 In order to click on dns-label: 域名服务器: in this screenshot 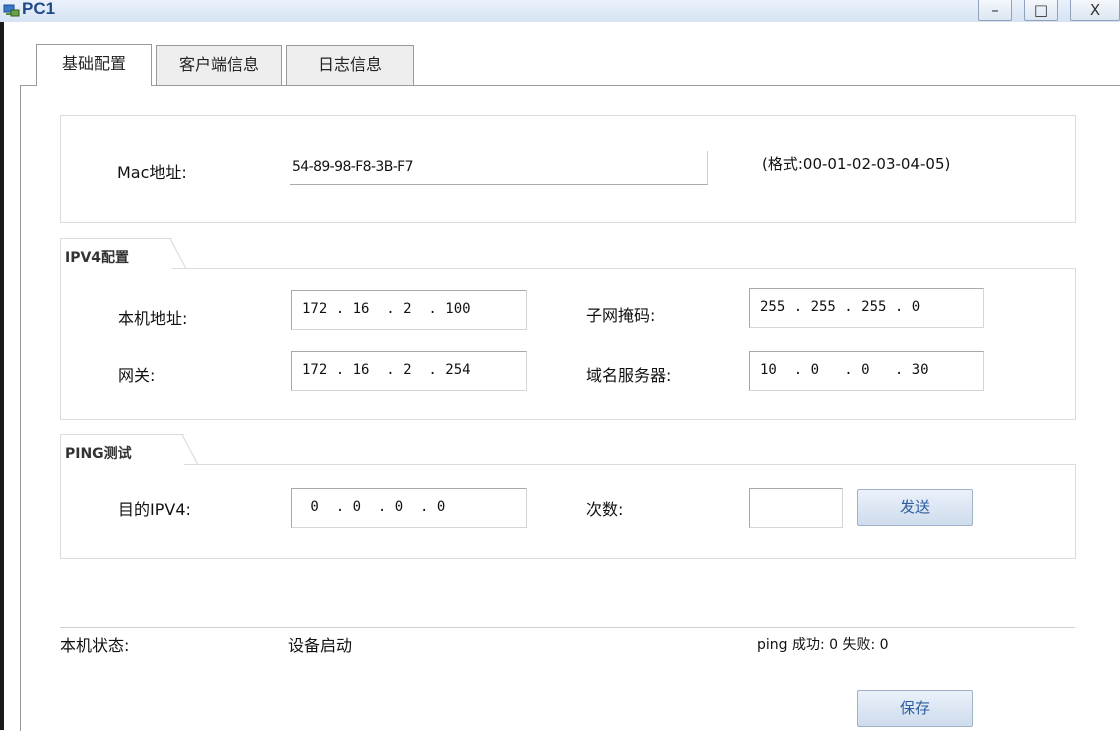, I will do `click(629, 375)`.